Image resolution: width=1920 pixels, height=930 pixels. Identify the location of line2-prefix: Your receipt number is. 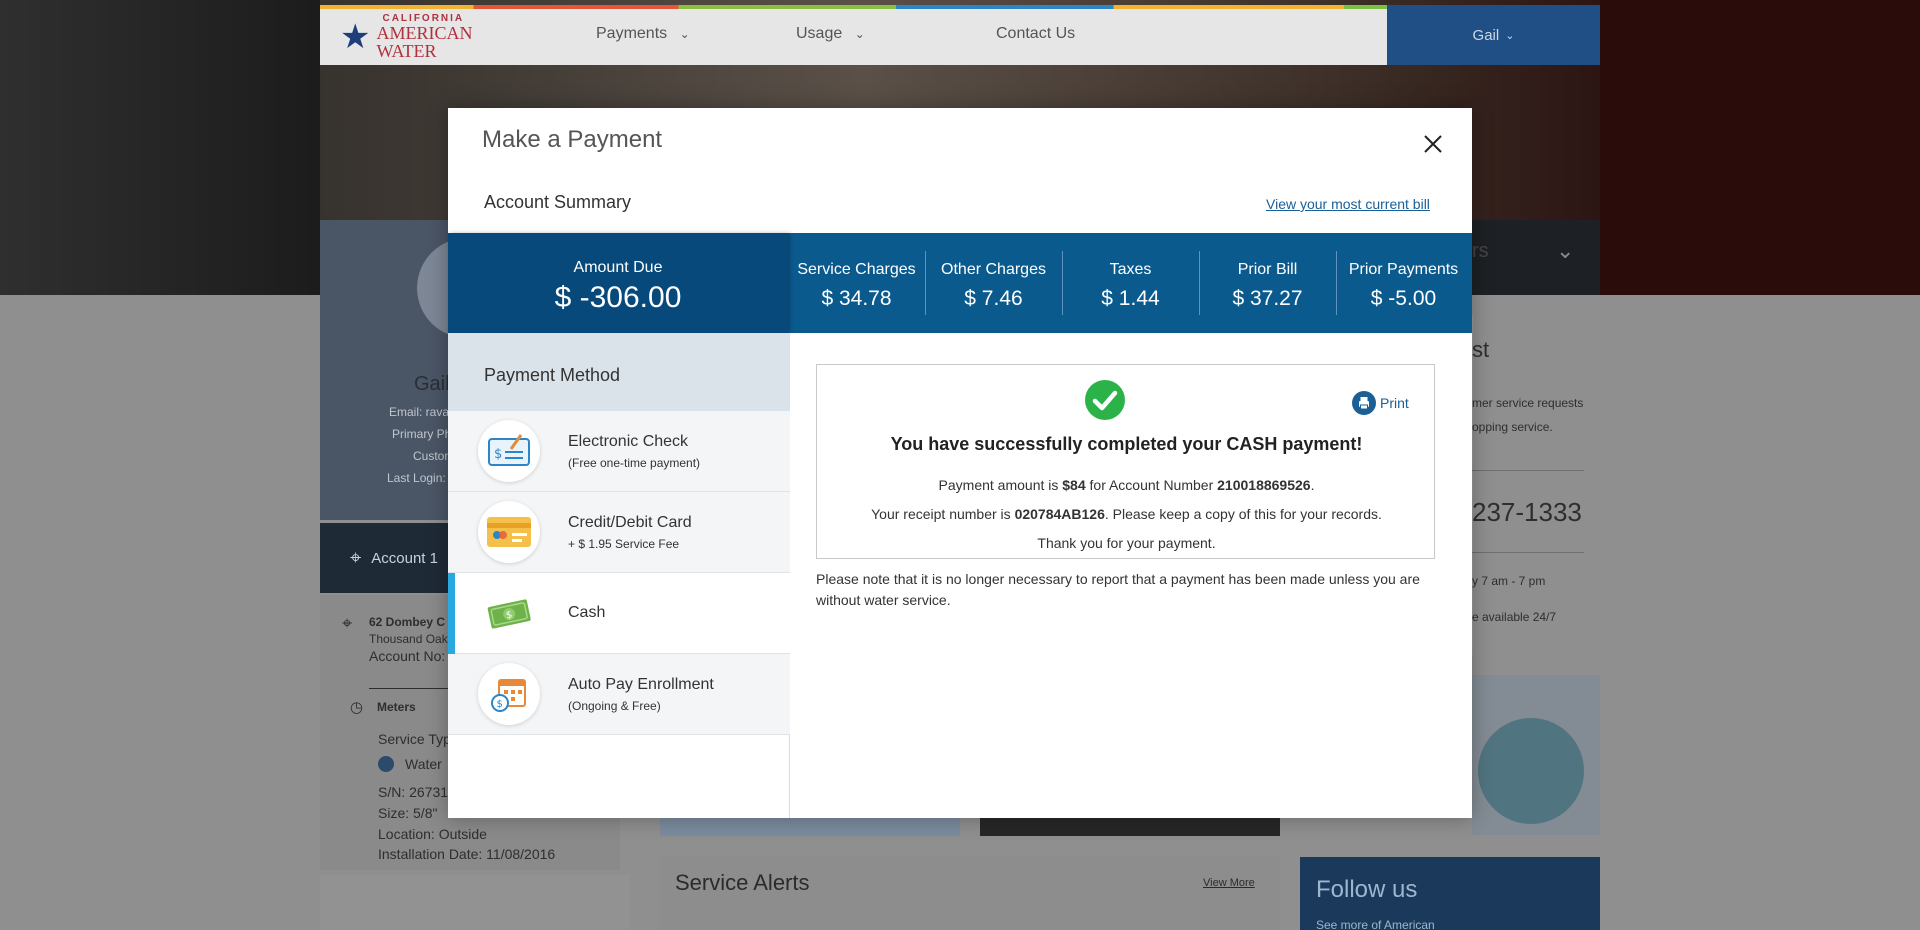
(943, 514).